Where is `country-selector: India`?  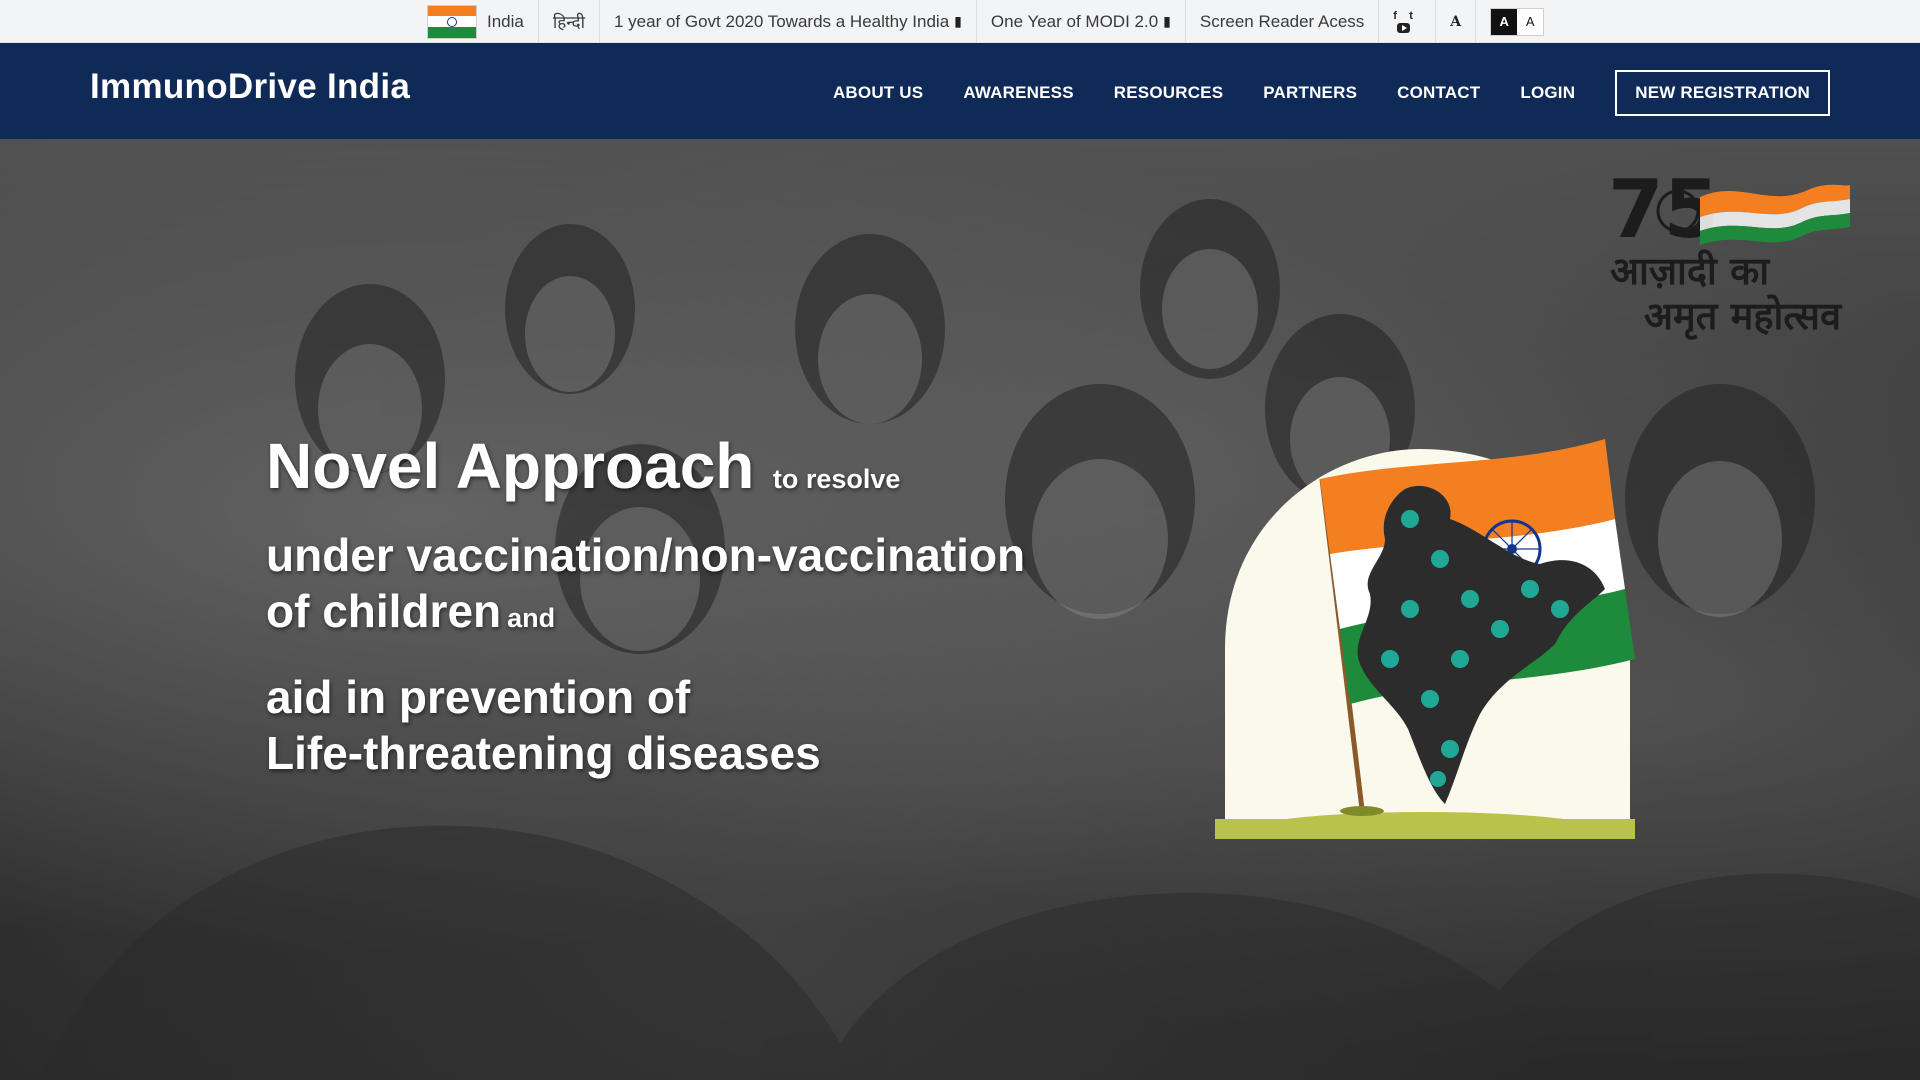 country-selector: India is located at coordinates (476, 21).